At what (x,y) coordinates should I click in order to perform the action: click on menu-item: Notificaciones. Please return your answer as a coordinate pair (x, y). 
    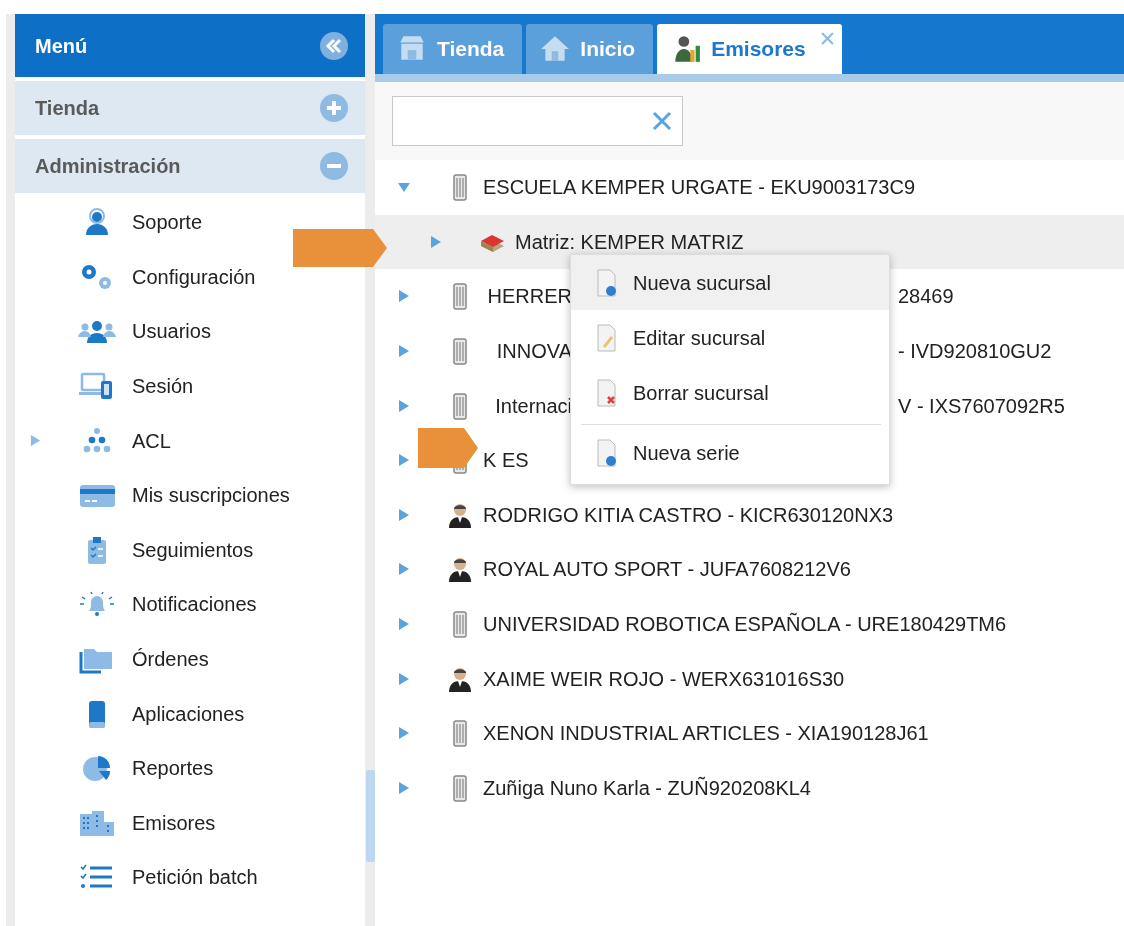
    Looking at the image, I should click on (190, 604).